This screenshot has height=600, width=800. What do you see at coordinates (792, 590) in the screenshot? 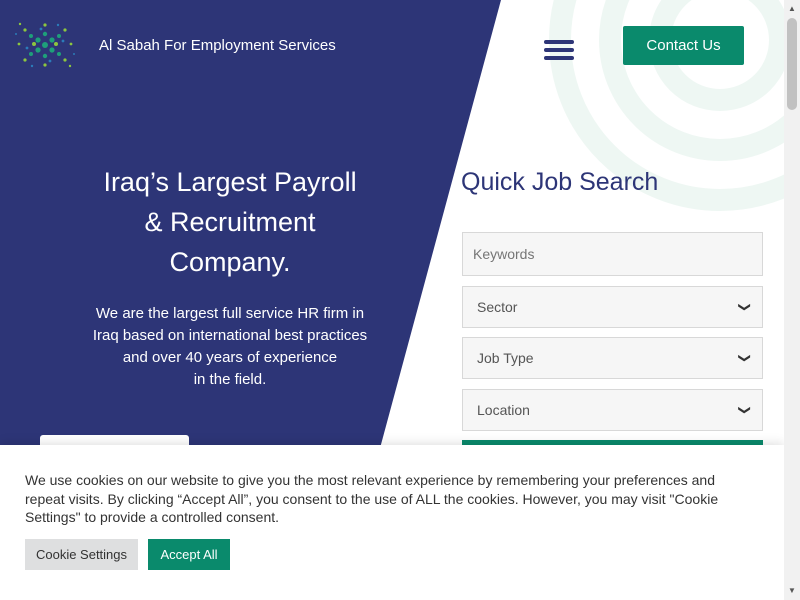
I see `scroll-down-arrow-icon: ▼` at bounding box center [792, 590].